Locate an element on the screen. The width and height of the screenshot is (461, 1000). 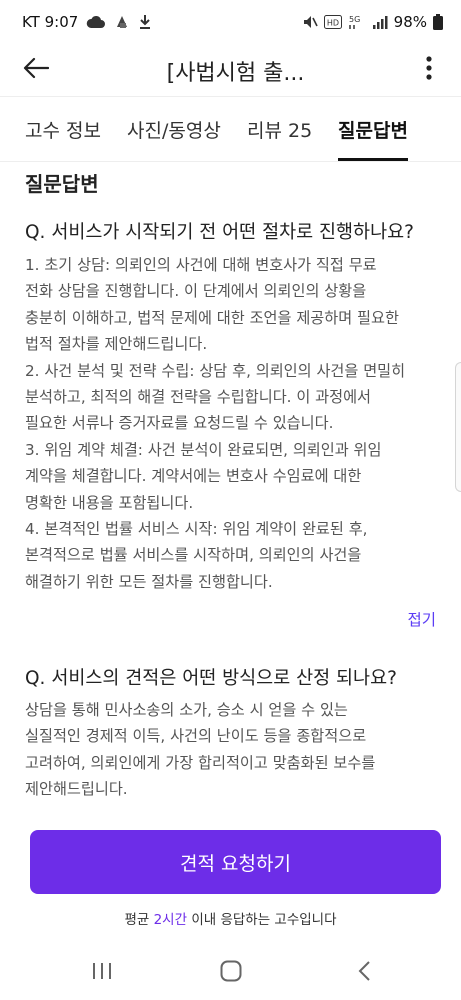
hd-icon: HD is located at coordinates (332, 22).